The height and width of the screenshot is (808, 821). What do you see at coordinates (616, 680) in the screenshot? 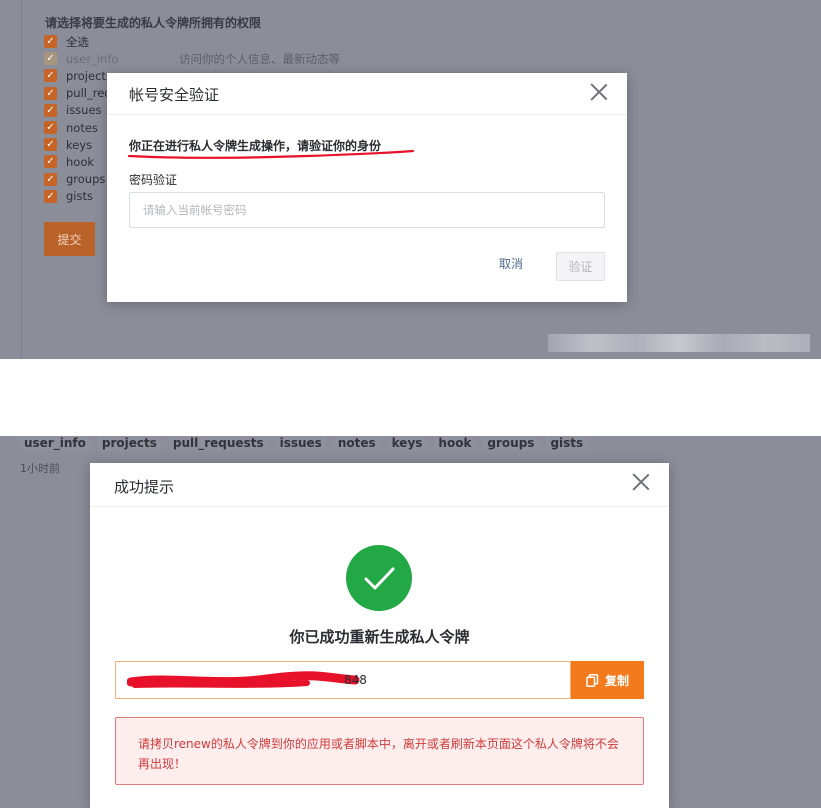
I see `copy-button-label: 复制` at bounding box center [616, 680].